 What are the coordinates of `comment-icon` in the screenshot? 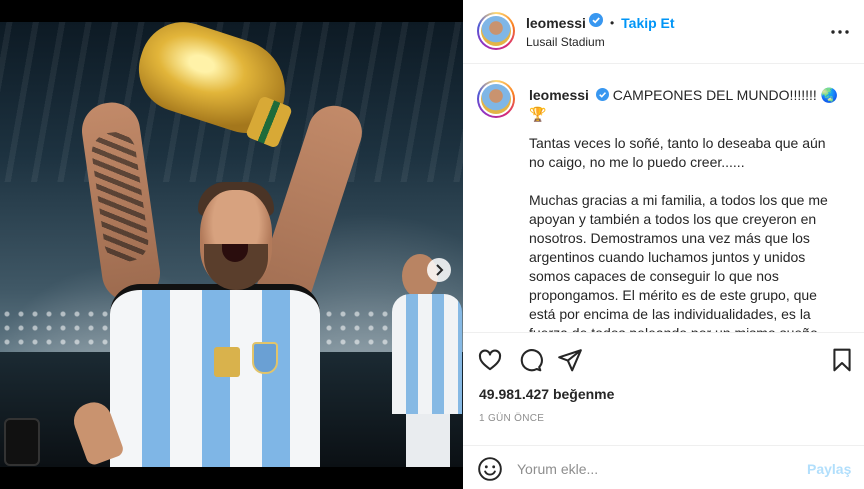 It's located at (530, 360).